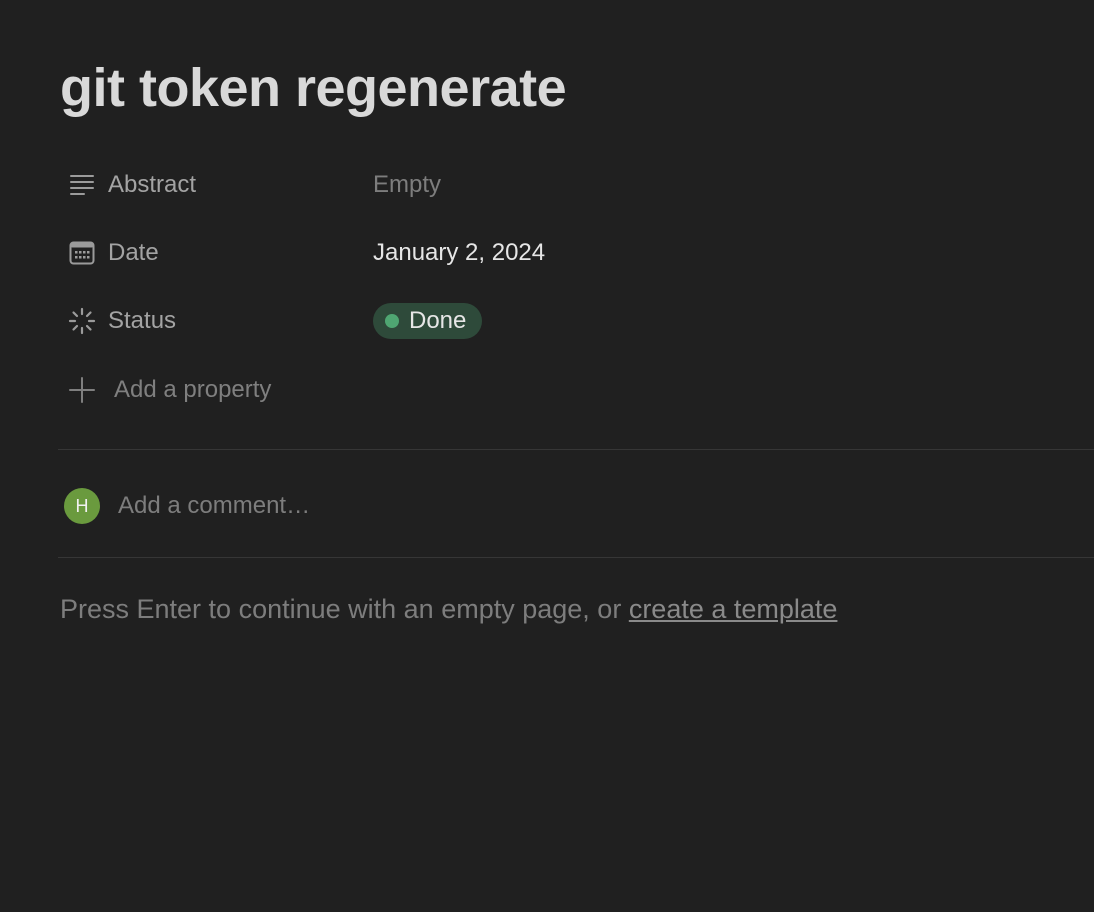 The width and height of the screenshot is (1094, 912). I want to click on property-name-date: Date, so click(216, 253).